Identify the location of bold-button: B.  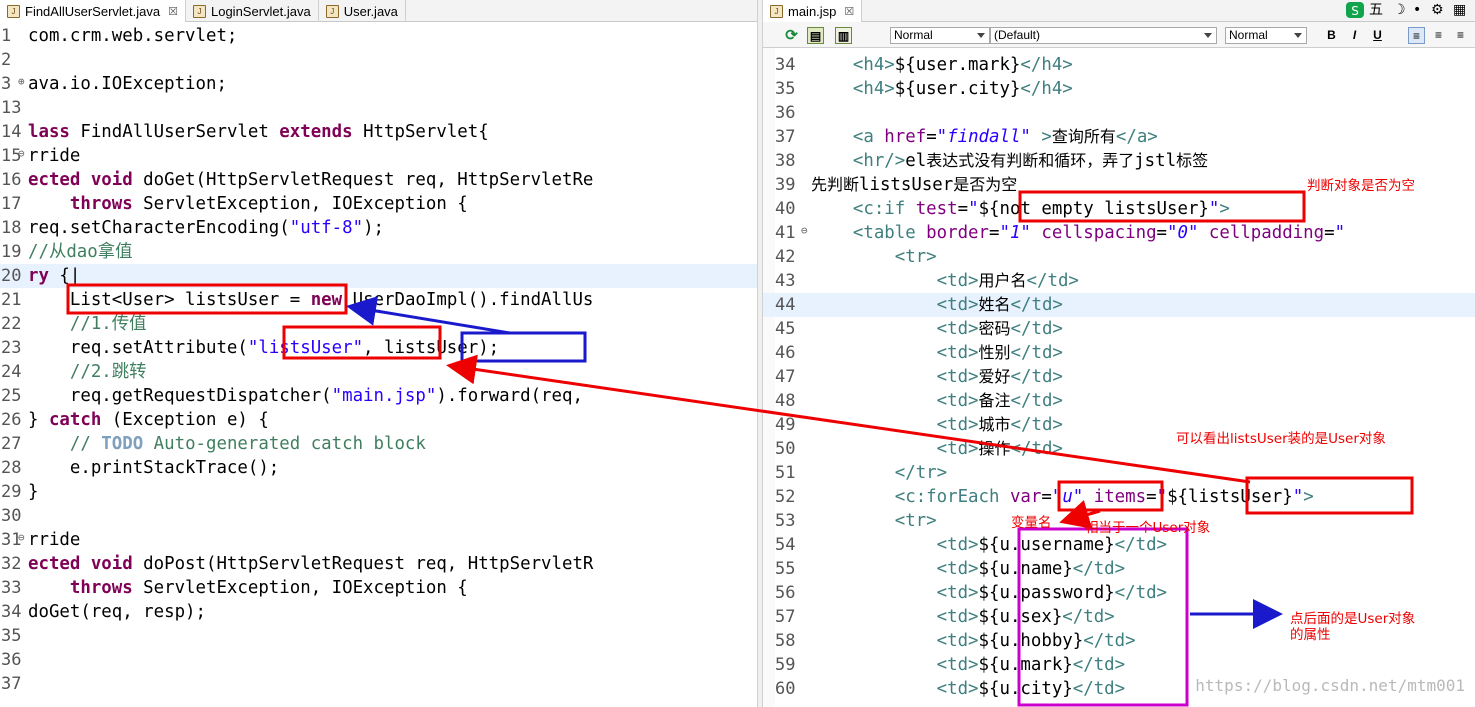
(1331, 35).